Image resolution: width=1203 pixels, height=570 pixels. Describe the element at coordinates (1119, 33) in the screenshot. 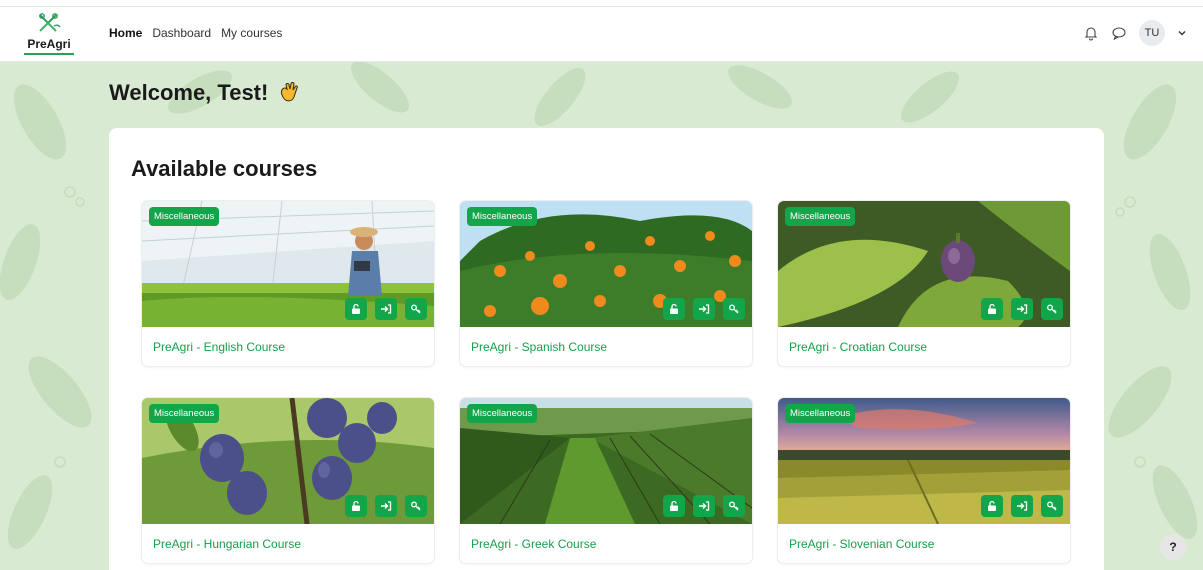

I see `chat-icon` at that location.